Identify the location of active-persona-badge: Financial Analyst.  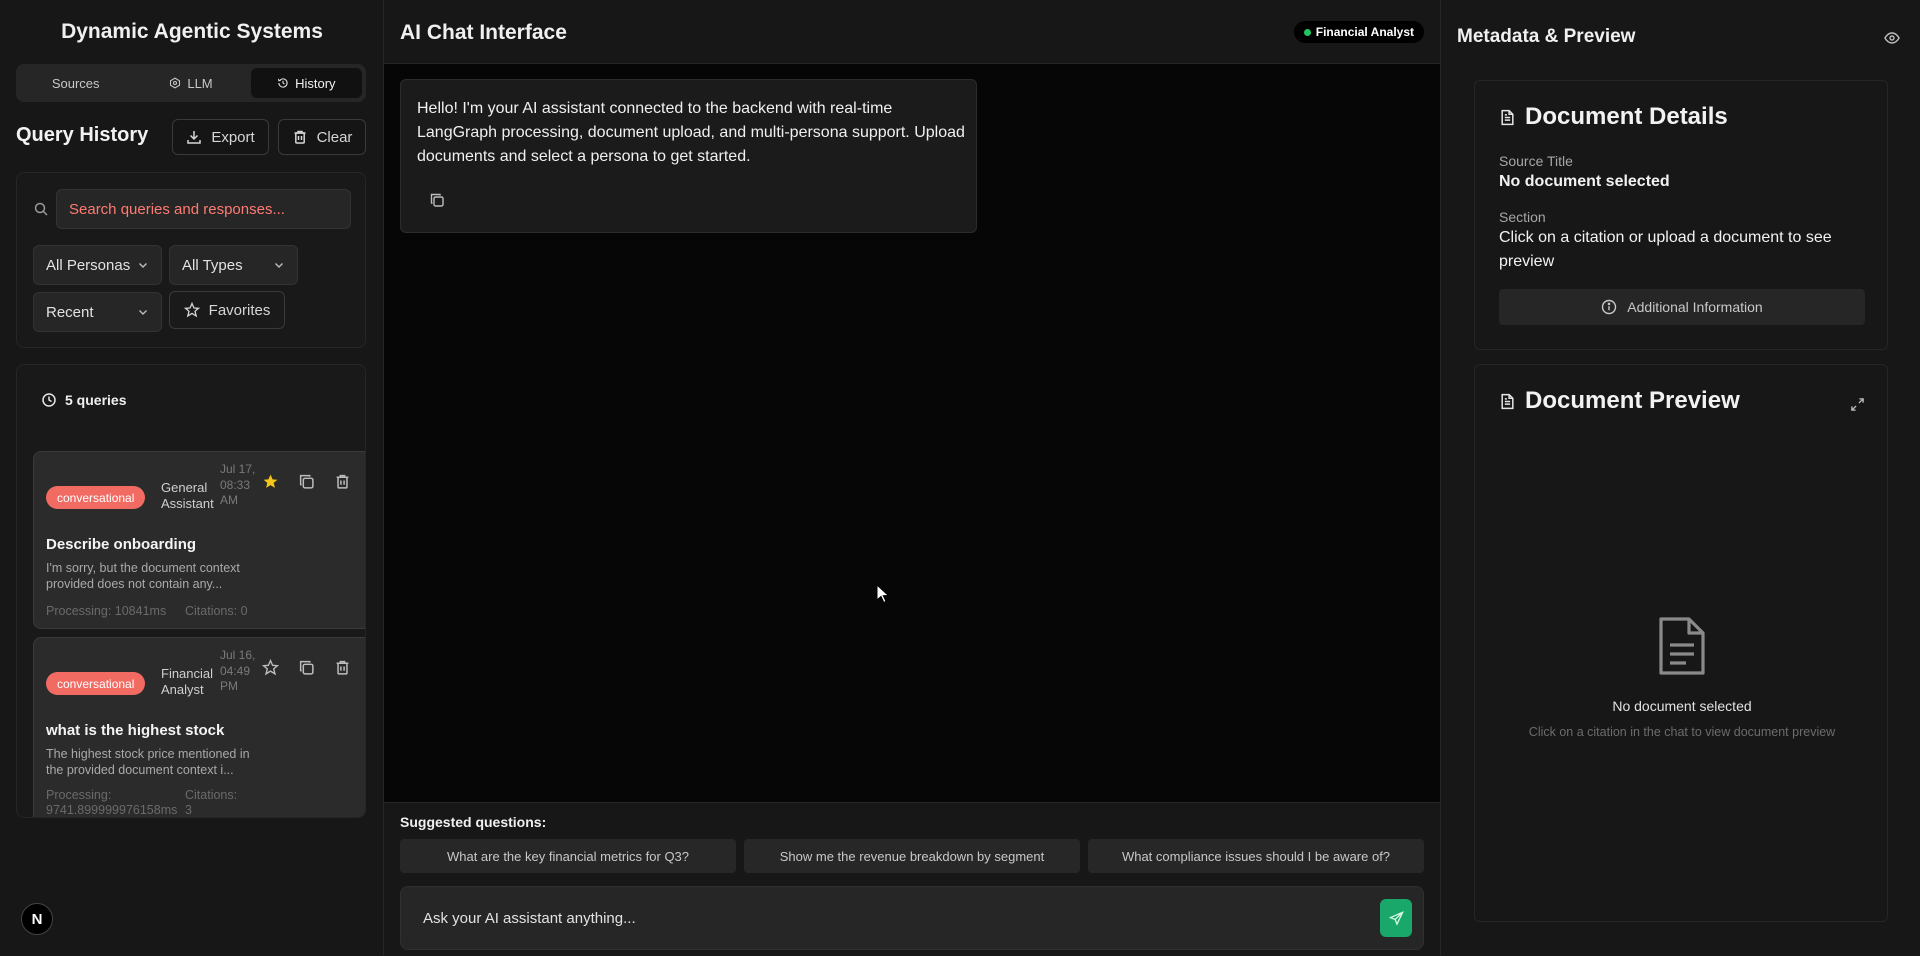
(1358, 32).